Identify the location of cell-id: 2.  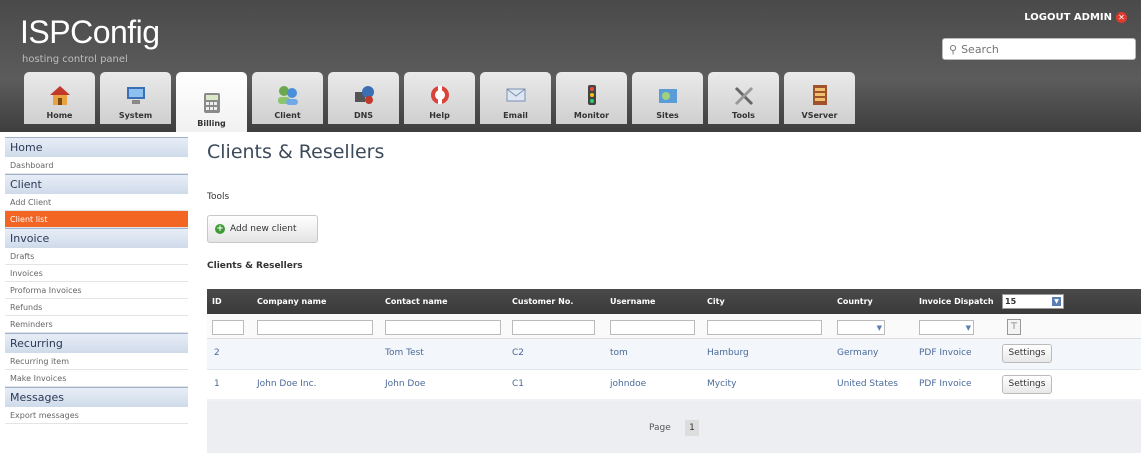
(217, 353).